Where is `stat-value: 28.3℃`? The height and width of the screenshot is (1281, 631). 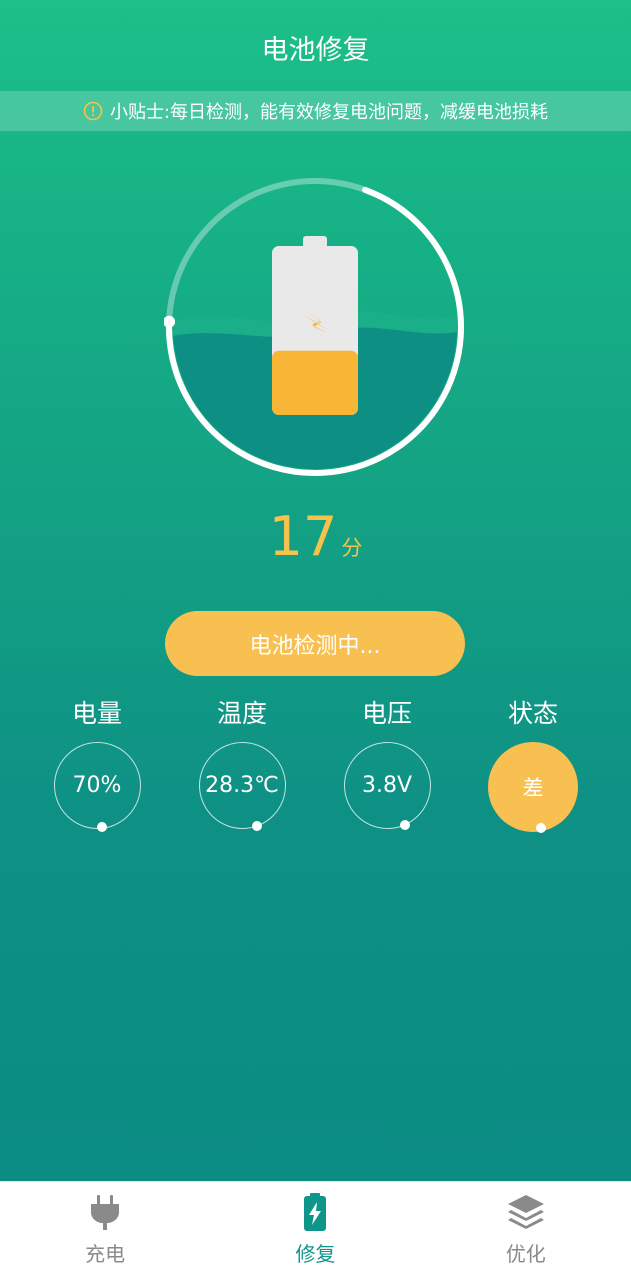 stat-value: 28.3℃ is located at coordinates (242, 785).